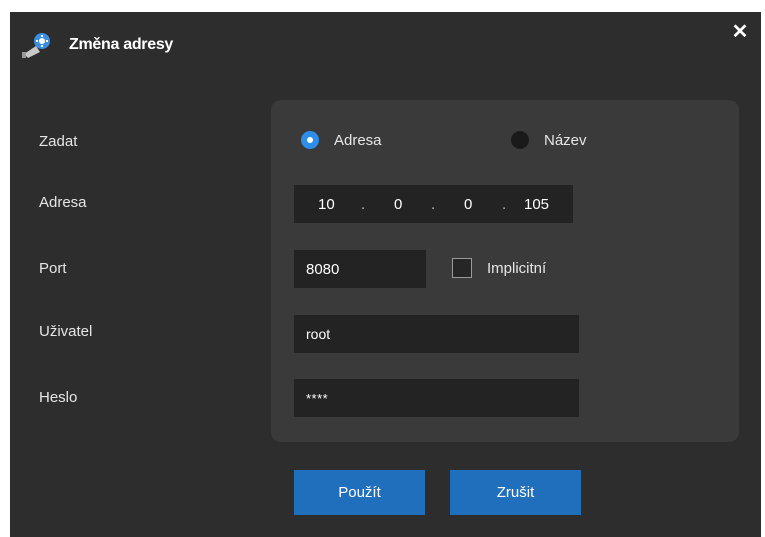 The height and width of the screenshot is (537, 765). What do you see at coordinates (462, 268) in the screenshot?
I see `checkbox-icon` at bounding box center [462, 268].